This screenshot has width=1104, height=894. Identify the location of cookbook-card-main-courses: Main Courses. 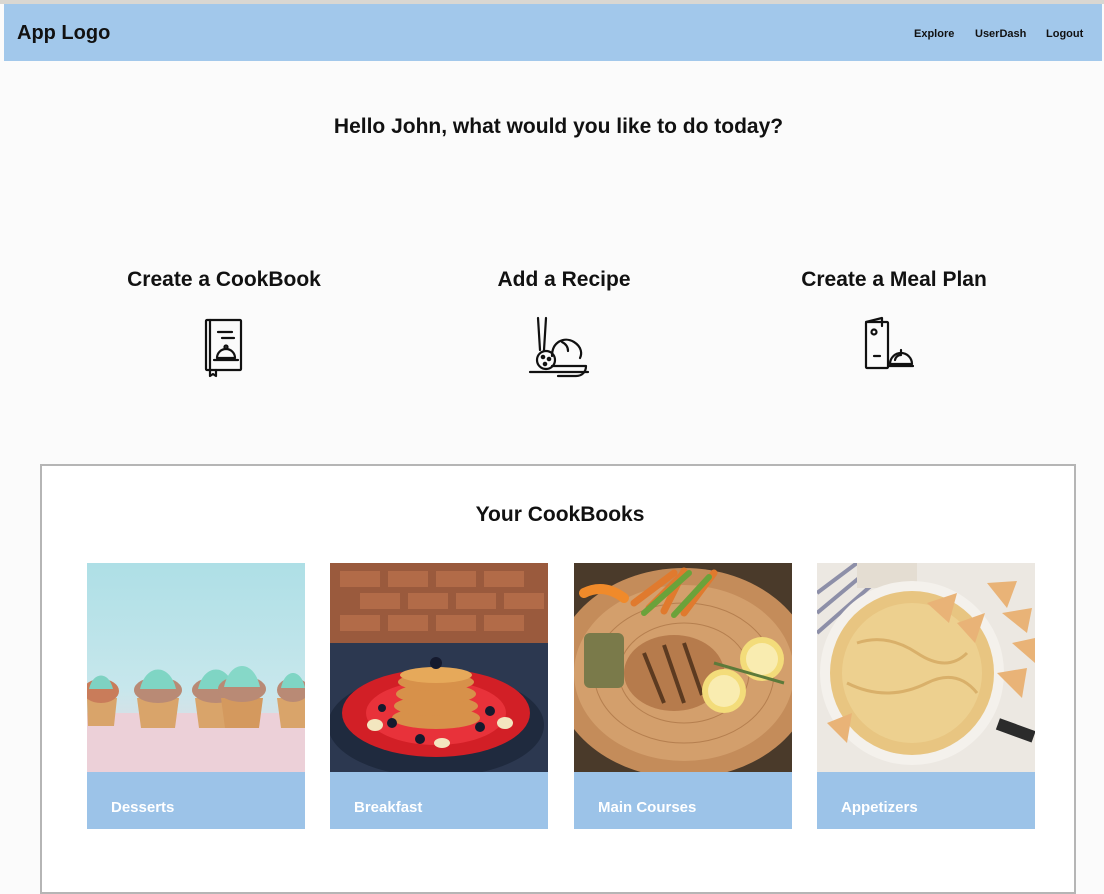
(683, 697).